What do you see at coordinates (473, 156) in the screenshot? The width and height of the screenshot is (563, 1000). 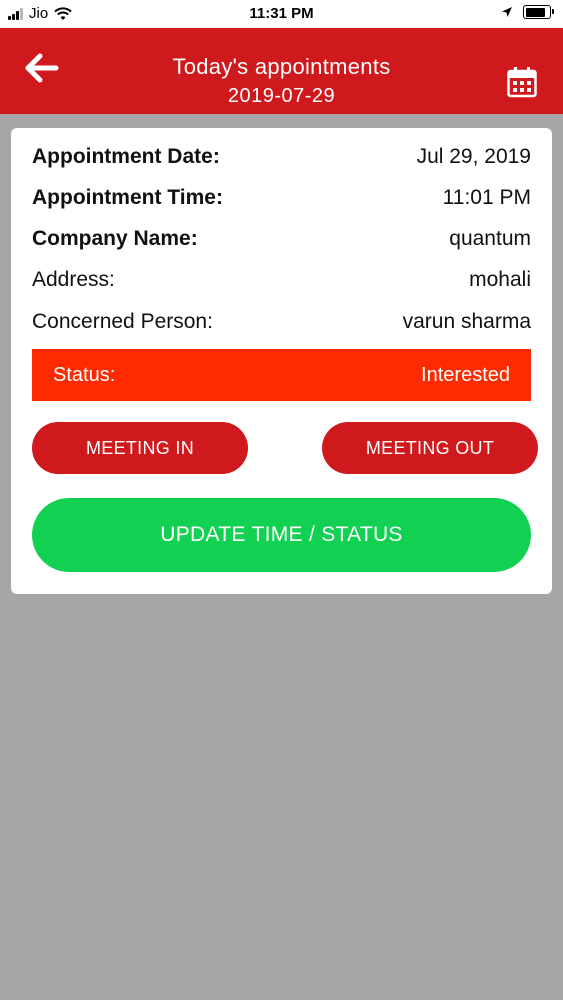 I see `field-value: Jul 29, 2019` at bounding box center [473, 156].